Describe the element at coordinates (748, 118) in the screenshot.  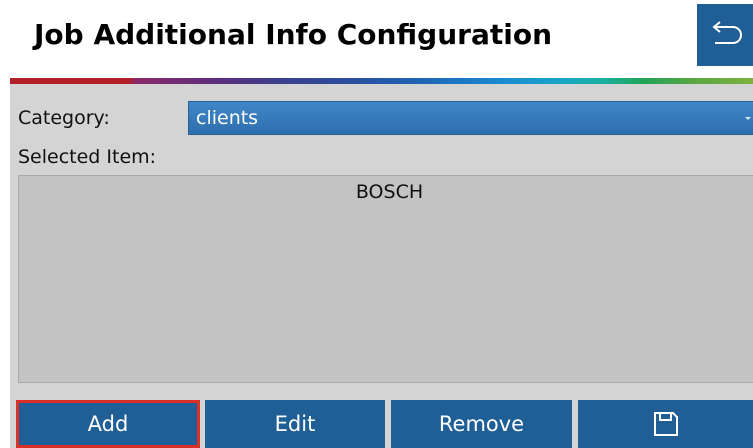
I see `chevron-down-icon` at that location.